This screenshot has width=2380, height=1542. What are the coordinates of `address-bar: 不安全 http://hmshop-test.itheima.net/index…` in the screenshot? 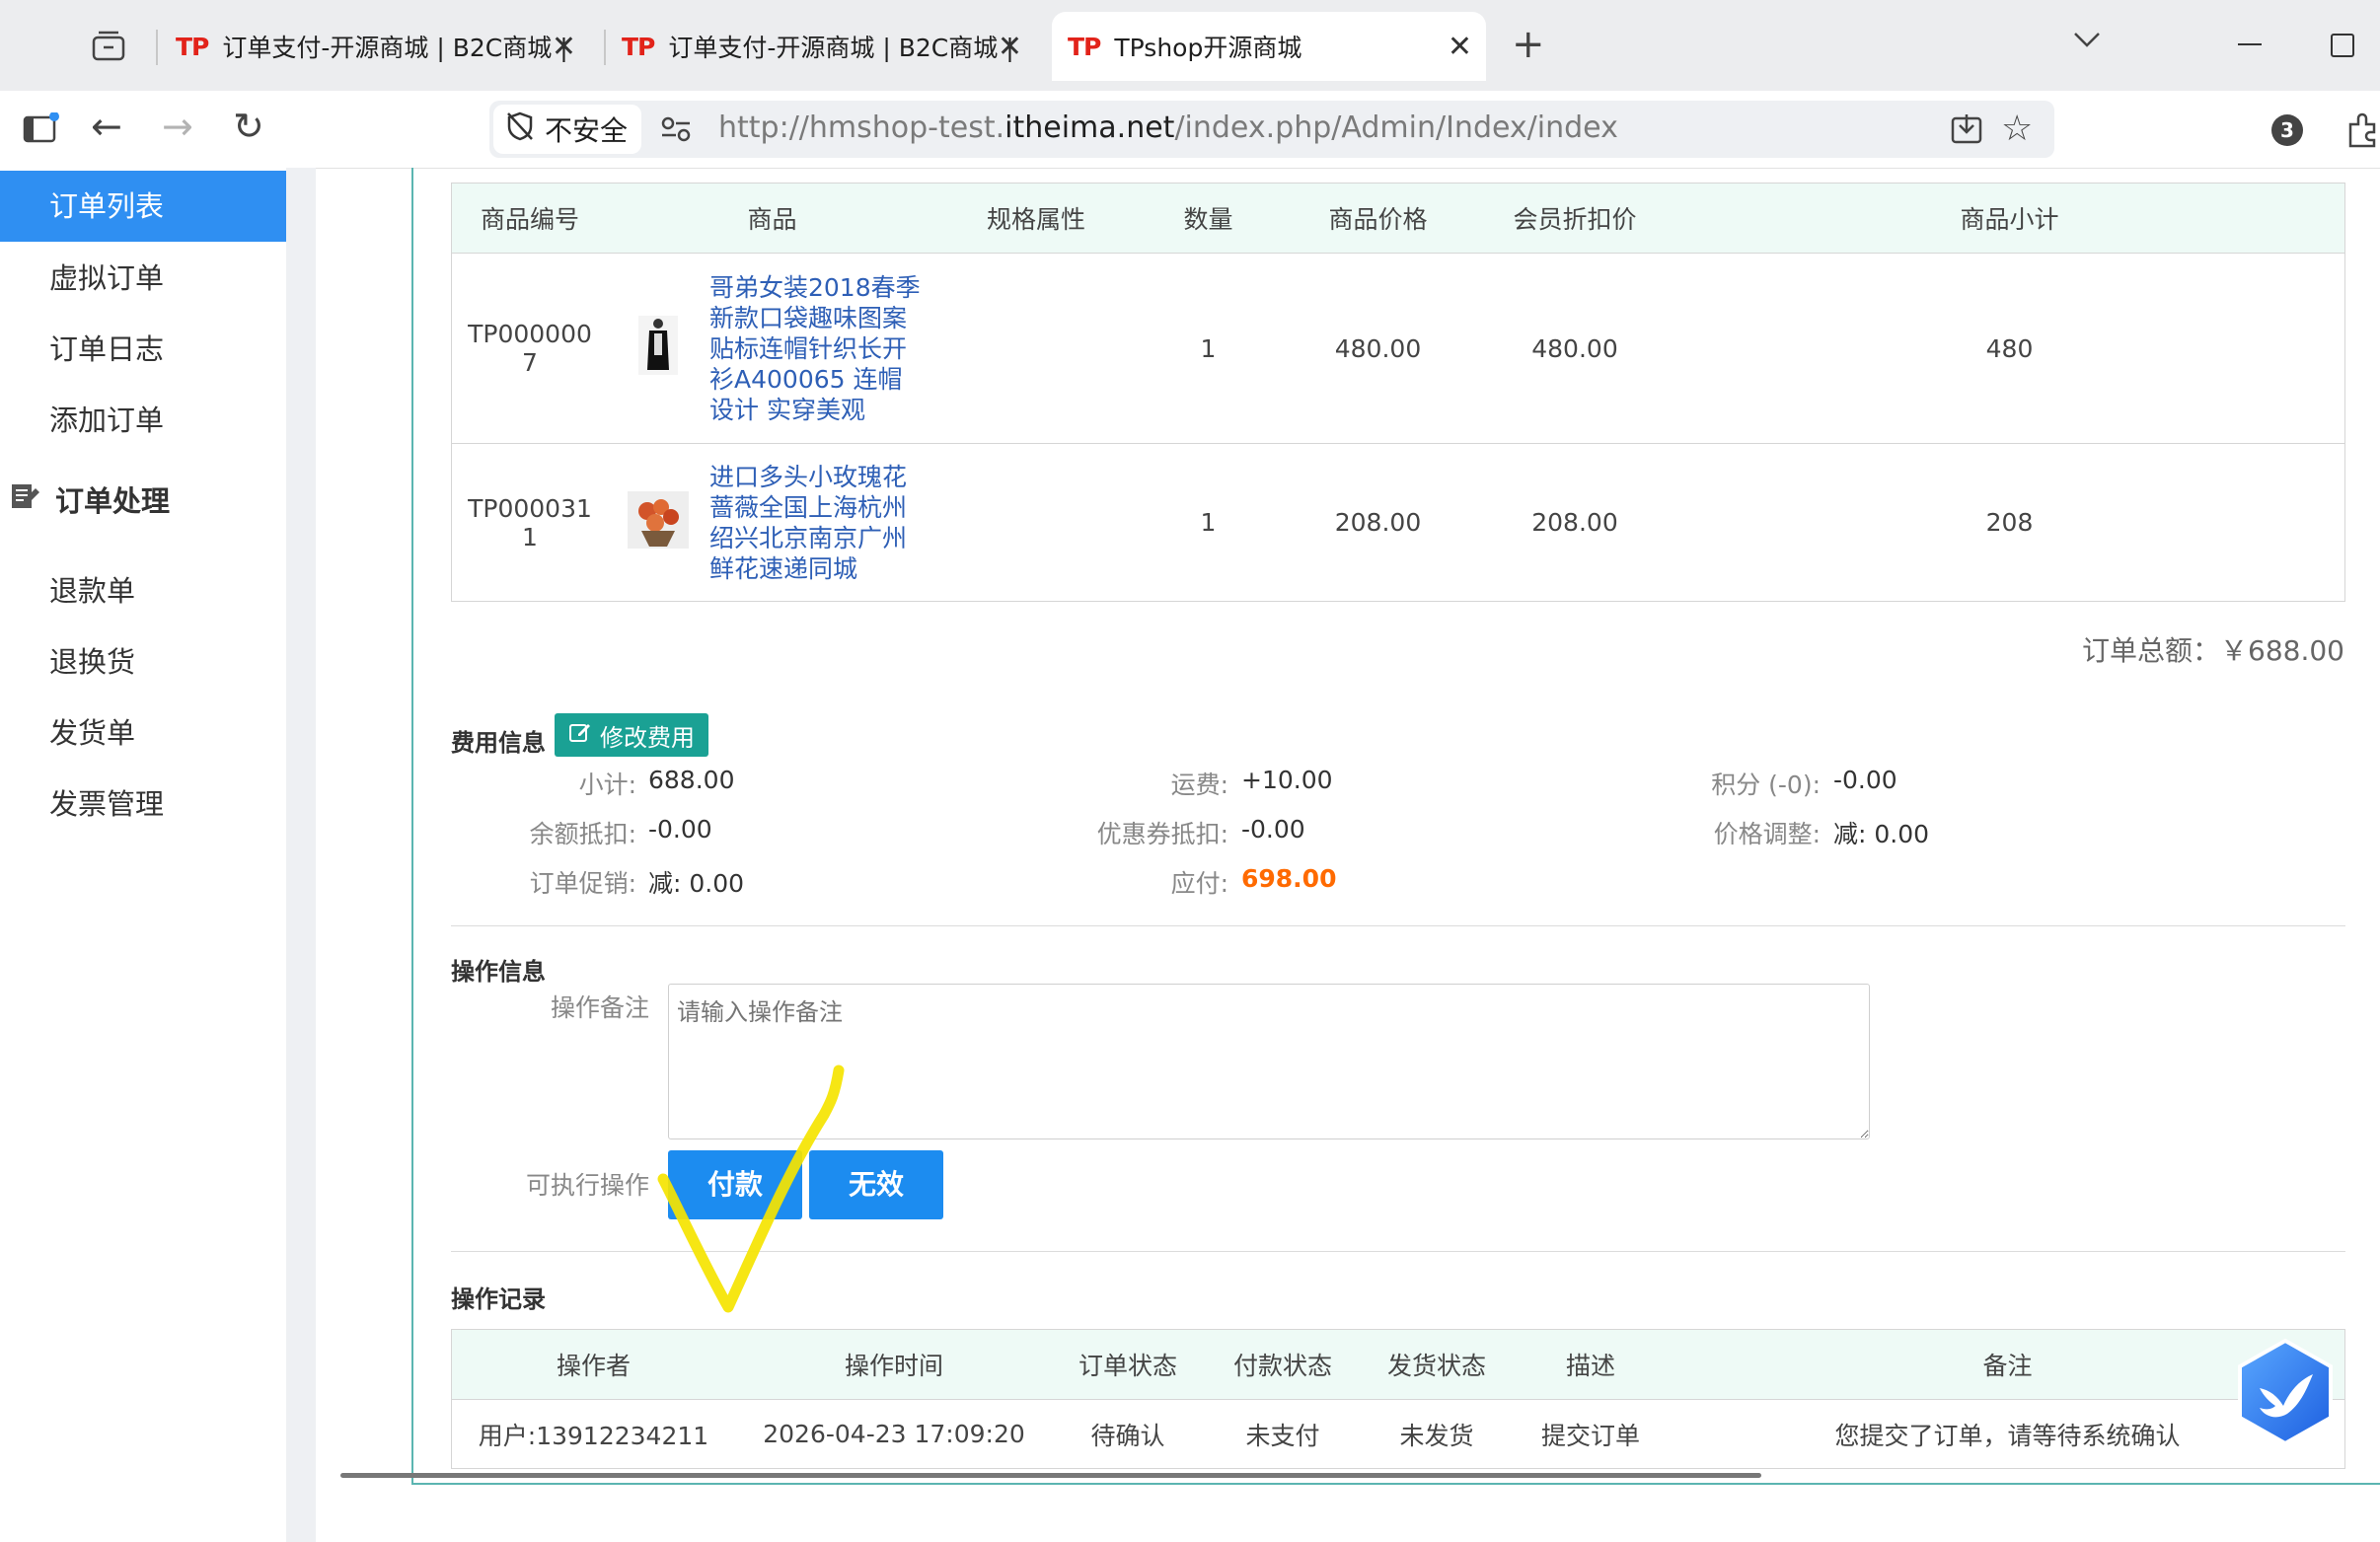 It's located at (1271, 129).